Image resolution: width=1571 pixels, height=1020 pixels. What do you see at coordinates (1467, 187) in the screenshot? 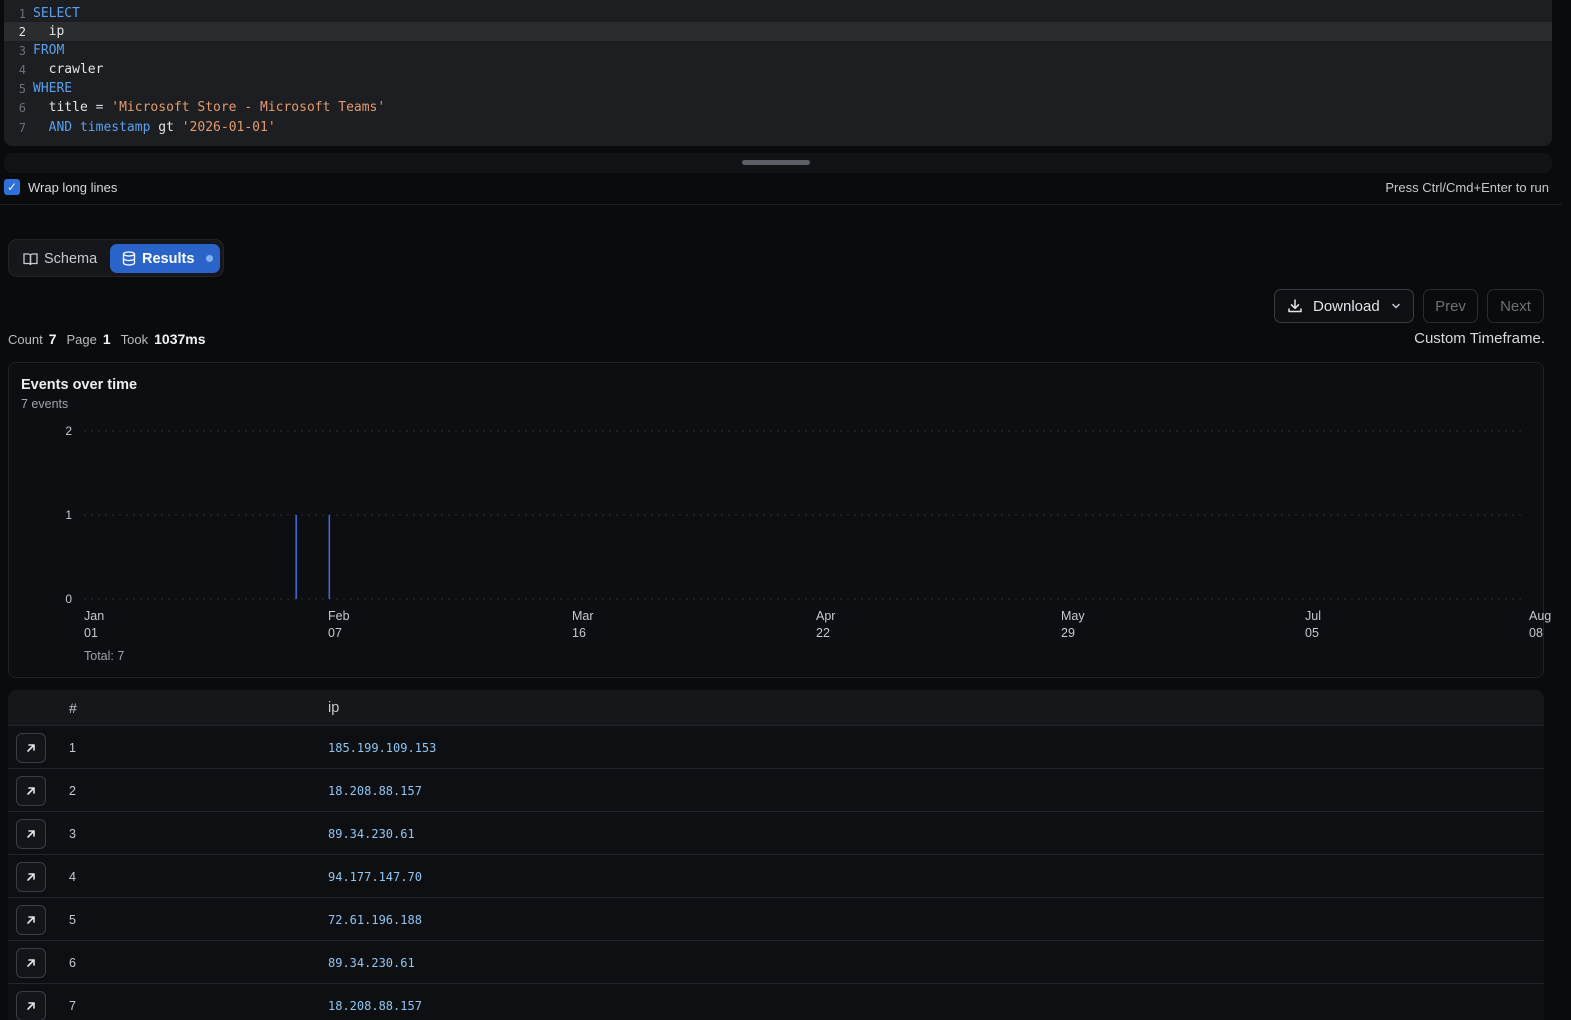
I see `run-shortcut-hint: Press Ctrl/Cmd+Enter to run` at bounding box center [1467, 187].